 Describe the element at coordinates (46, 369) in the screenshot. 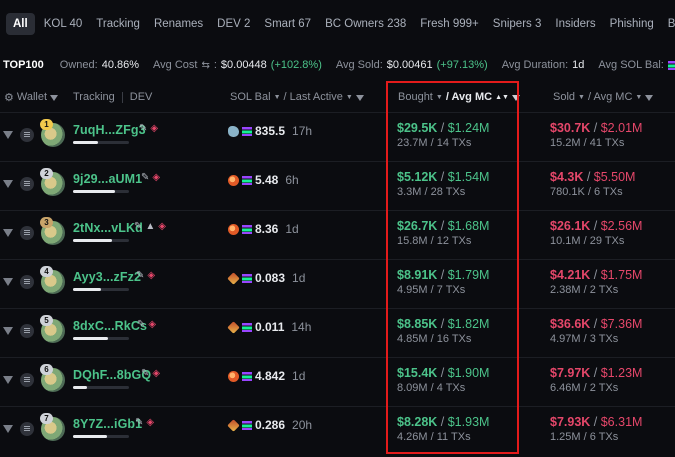

I see `rank-badge: 6` at that location.